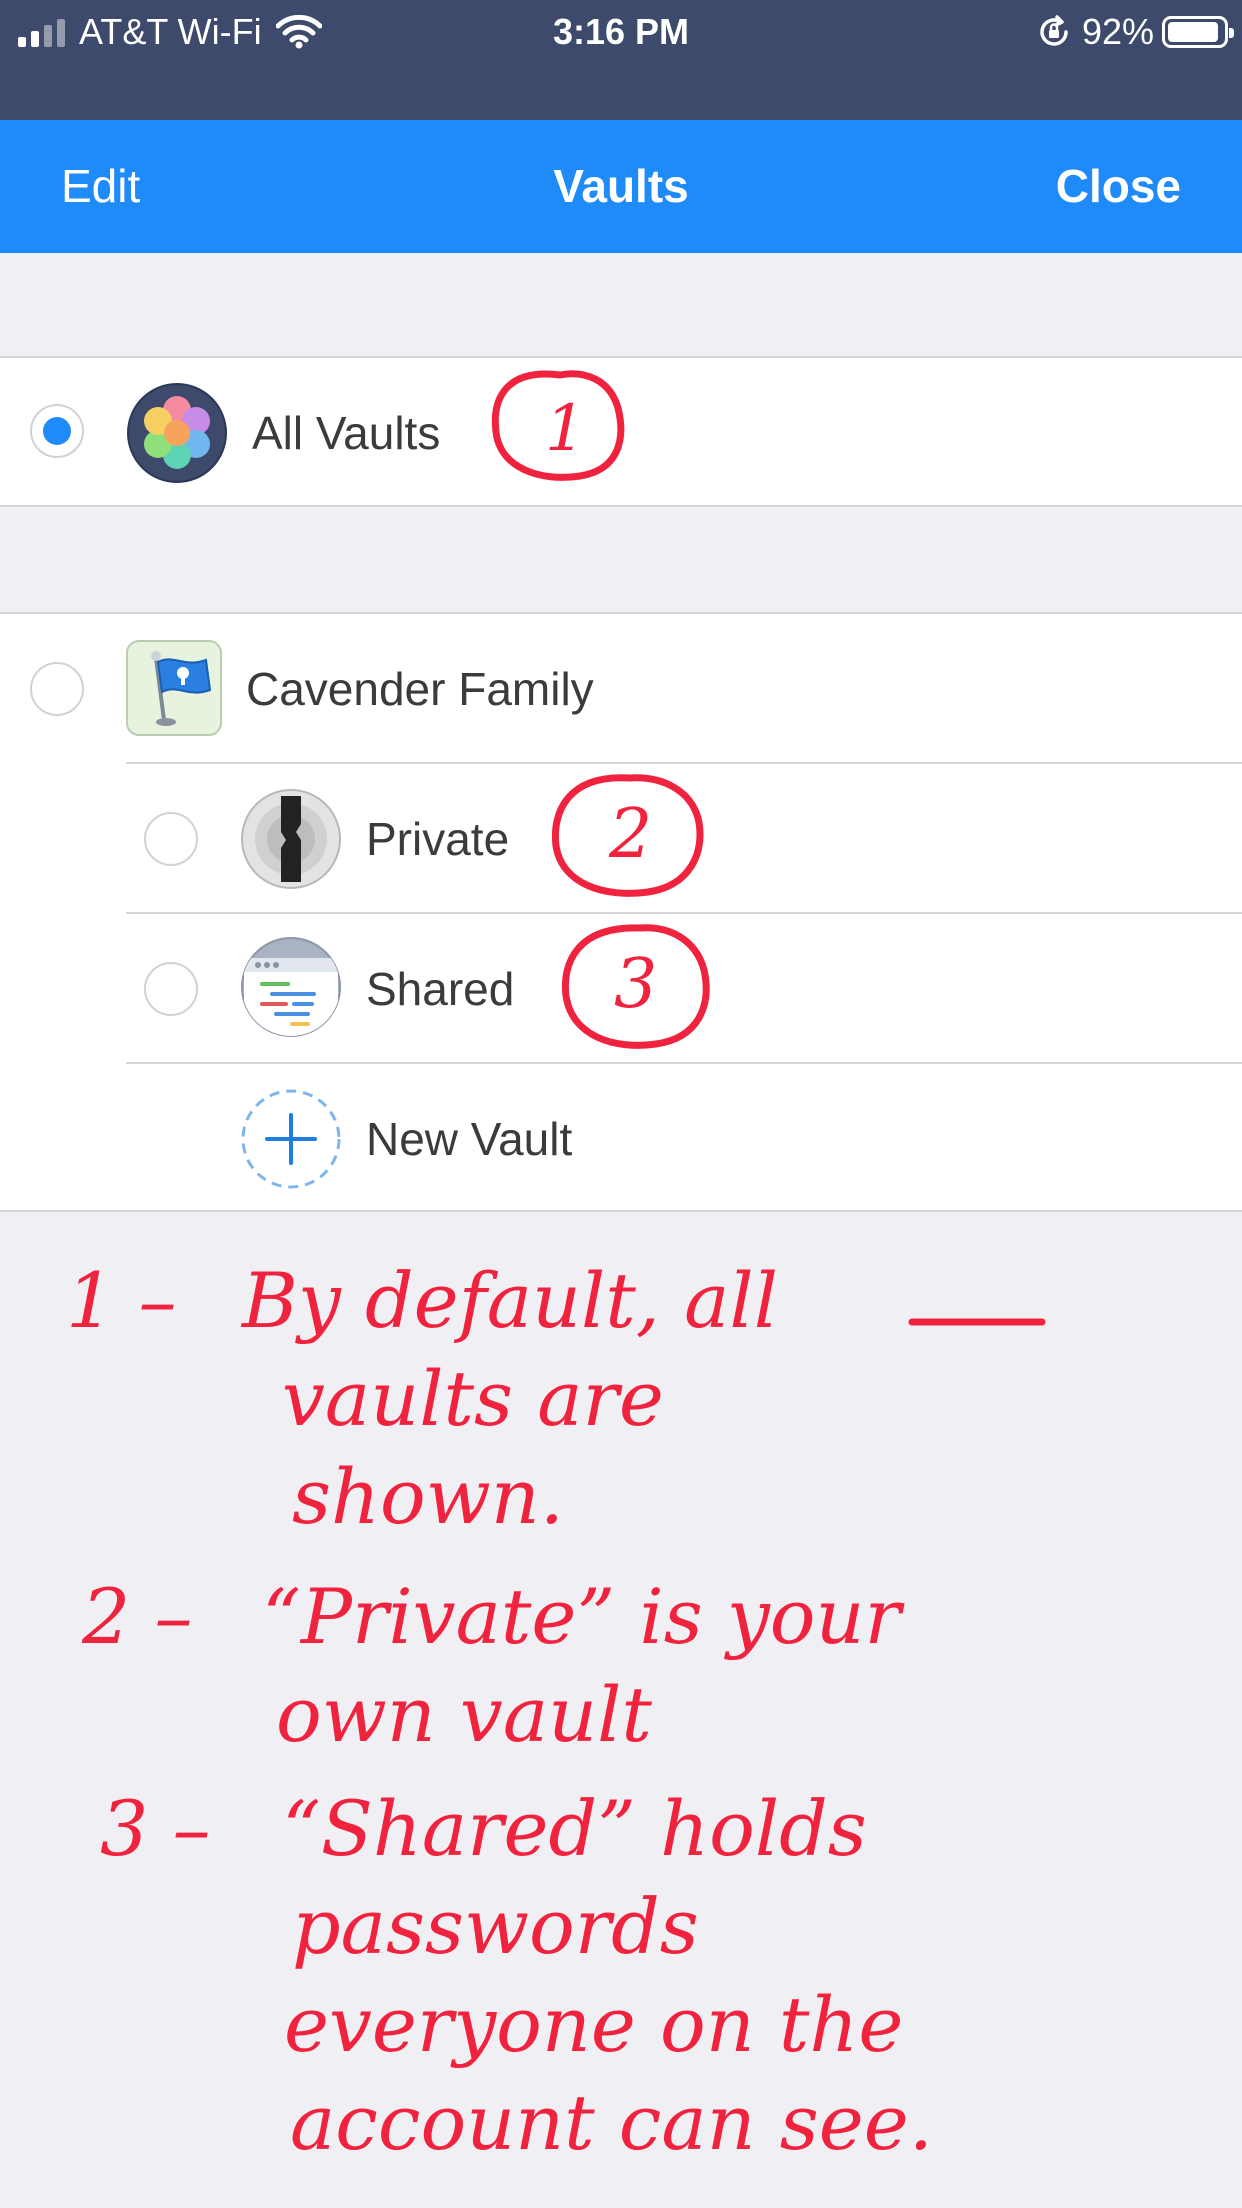  What do you see at coordinates (621, 60) in the screenshot?
I see `status-bar: AT&T Wi-Fi 3:16 PM 92%` at bounding box center [621, 60].